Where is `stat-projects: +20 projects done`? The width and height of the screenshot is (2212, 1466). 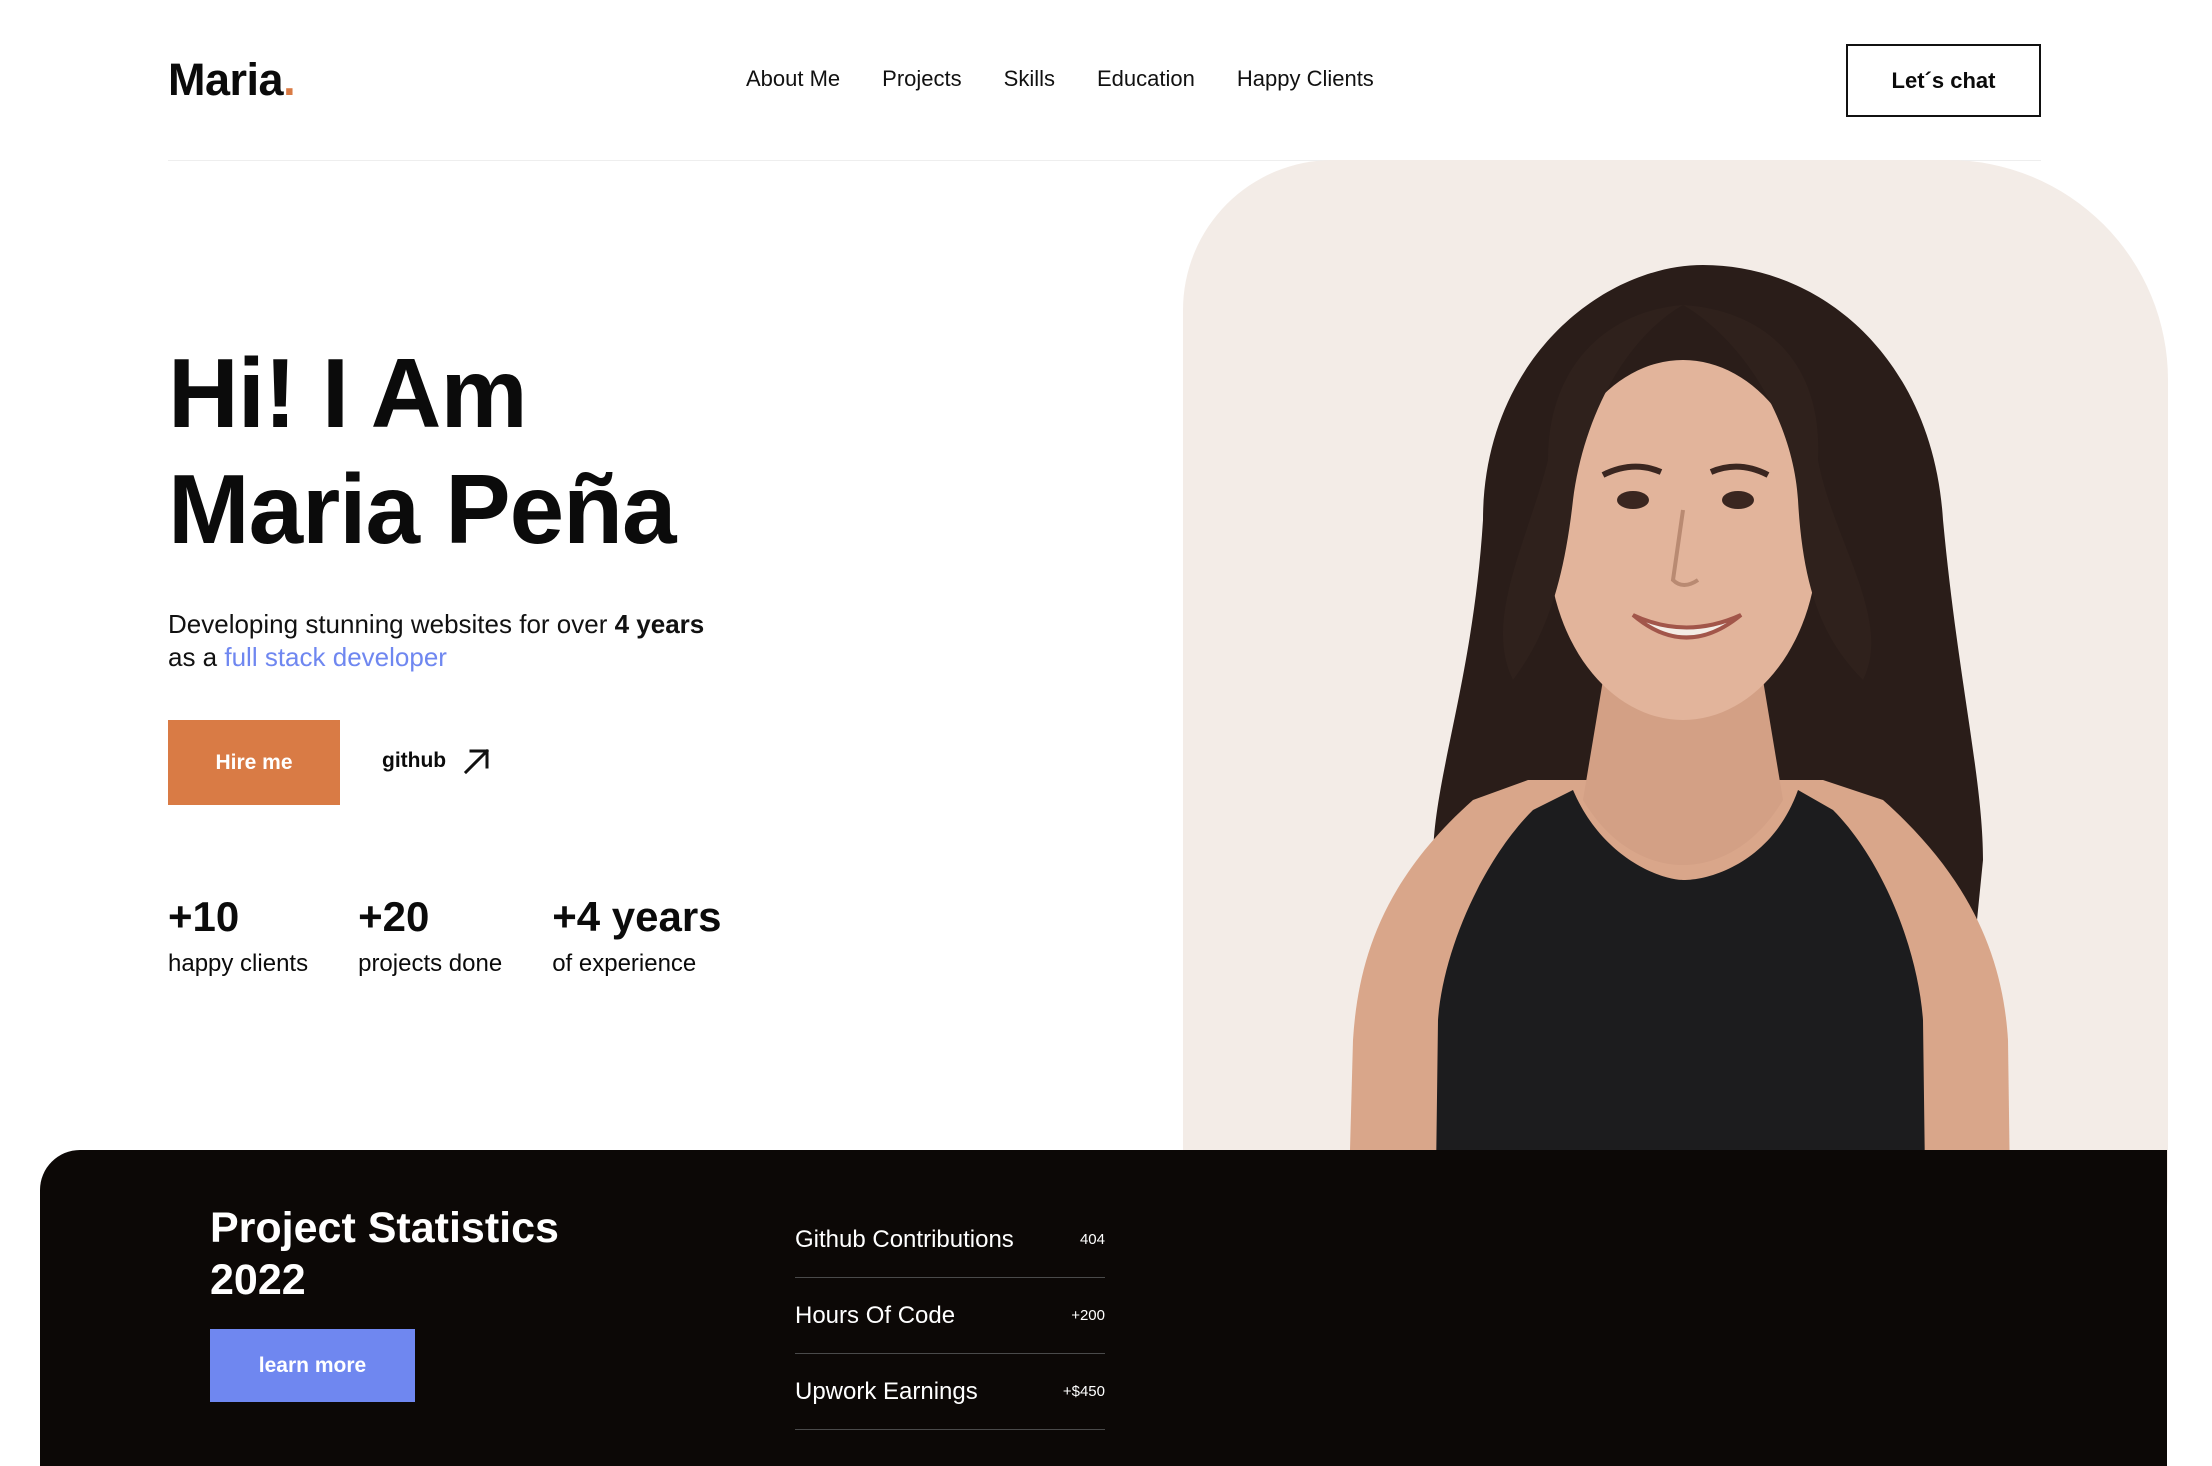
stat-projects: +20 projects done is located at coordinates (430, 934).